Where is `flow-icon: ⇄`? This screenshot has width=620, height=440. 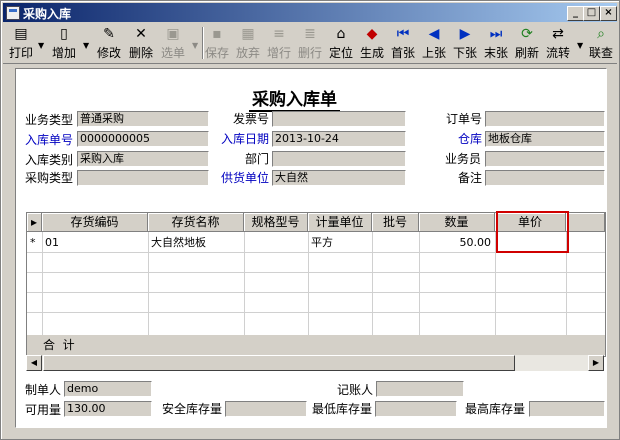
flow-icon: ⇄ is located at coordinates (558, 34).